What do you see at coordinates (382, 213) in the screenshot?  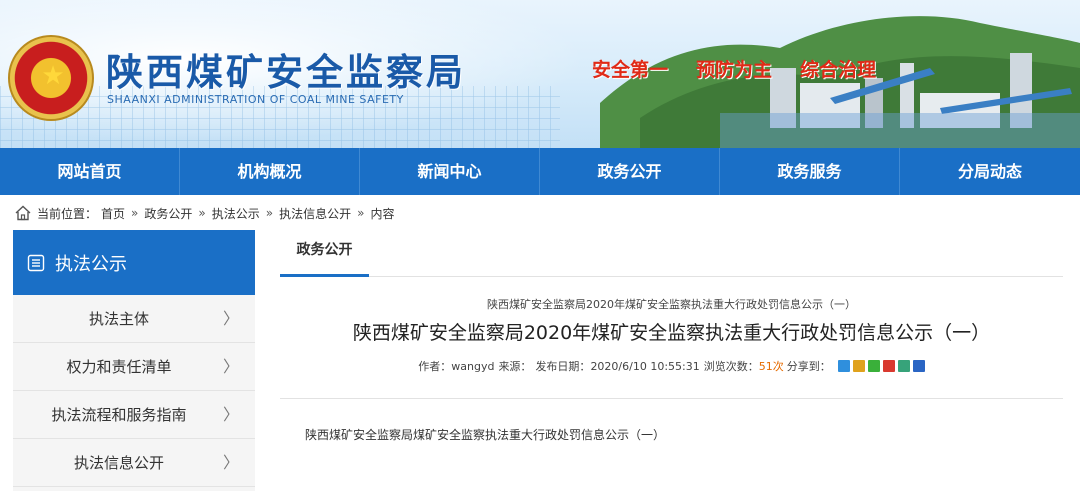 I see `breadcrumb-current: 内容` at bounding box center [382, 213].